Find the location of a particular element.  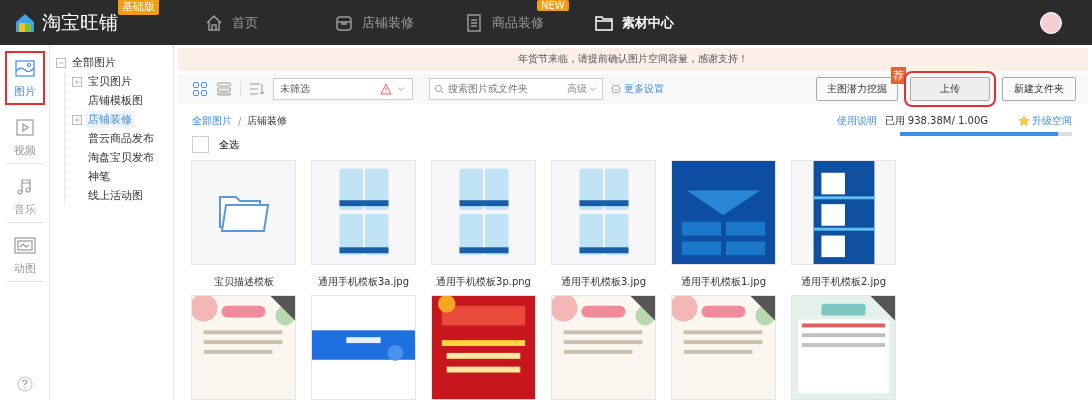

new-badge: NEW is located at coordinates (553, 5).